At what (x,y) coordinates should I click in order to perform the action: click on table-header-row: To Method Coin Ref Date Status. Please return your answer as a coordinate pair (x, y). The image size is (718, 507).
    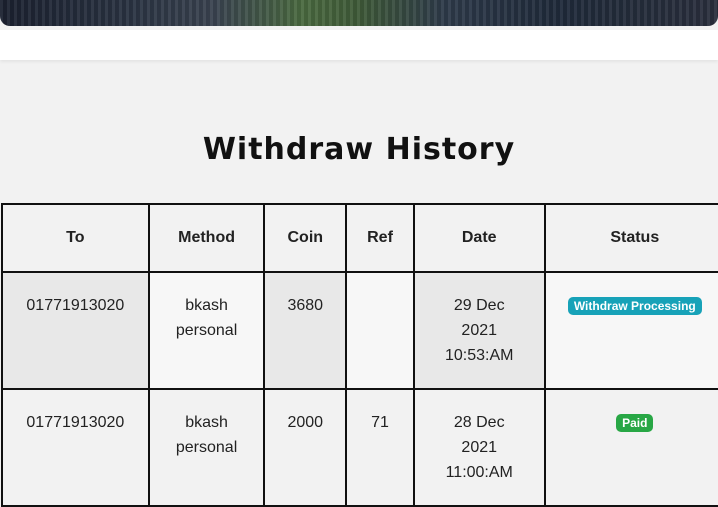
    Looking at the image, I should click on (359, 238).